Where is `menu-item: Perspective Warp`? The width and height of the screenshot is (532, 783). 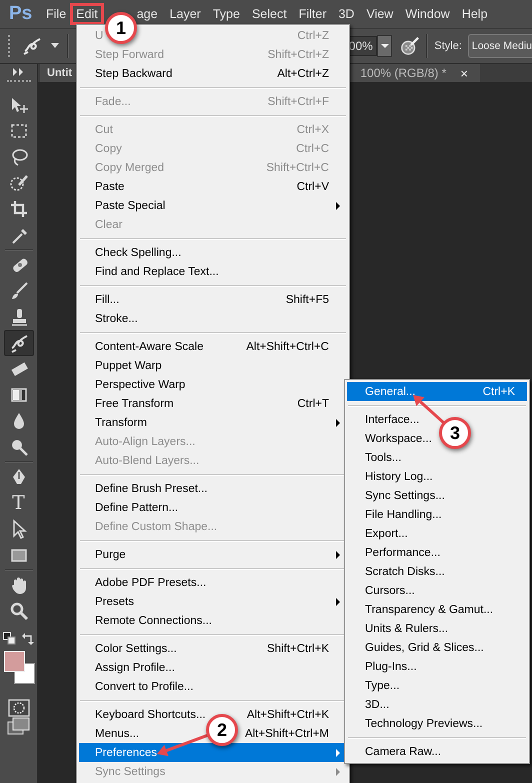
menu-item: Perspective Warp is located at coordinates (140, 384).